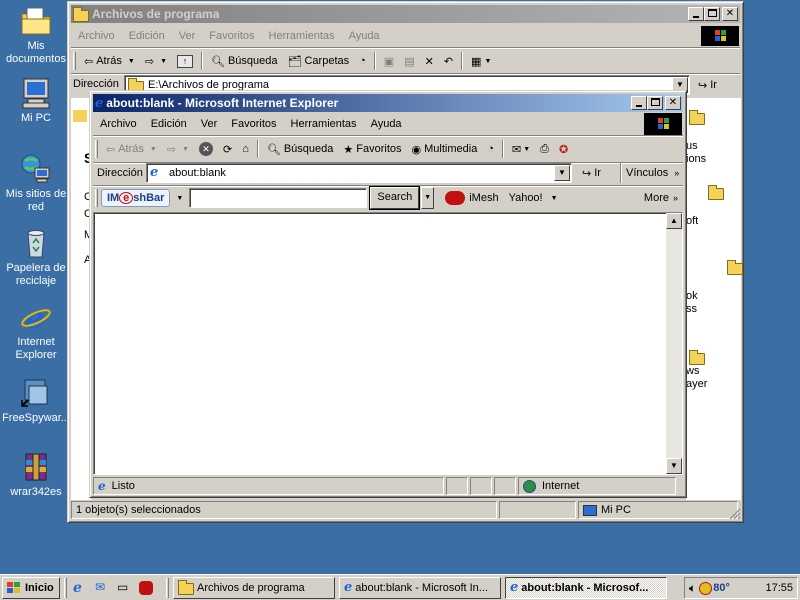  What do you see at coordinates (103, 588) in the screenshot?
I see `outlook-express-icon: ✉` at bounding box center [103, 588].